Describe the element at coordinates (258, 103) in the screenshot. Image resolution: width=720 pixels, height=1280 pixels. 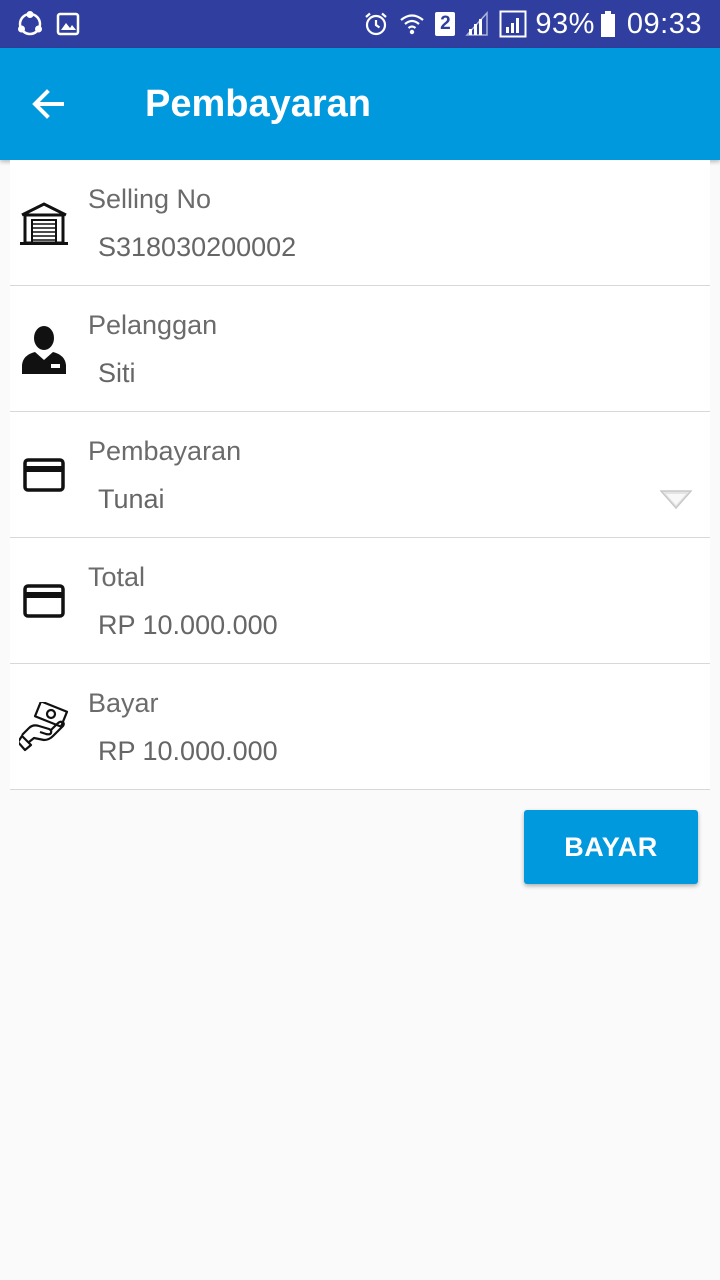
I see `page-title: Pembayaran` at that location.